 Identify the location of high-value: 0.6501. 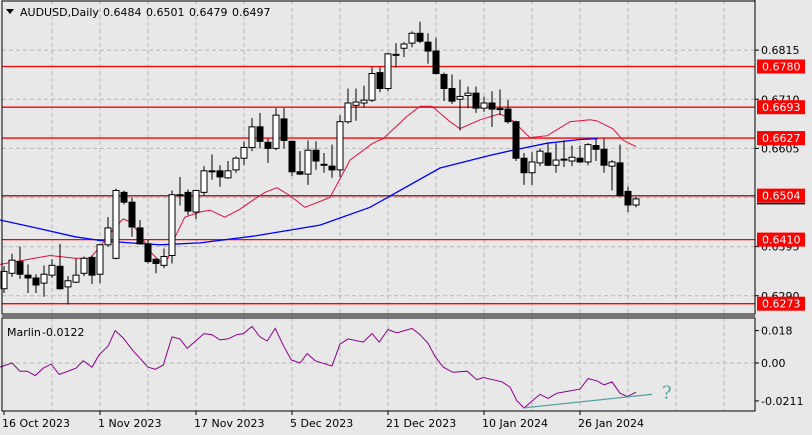
(165, 12).